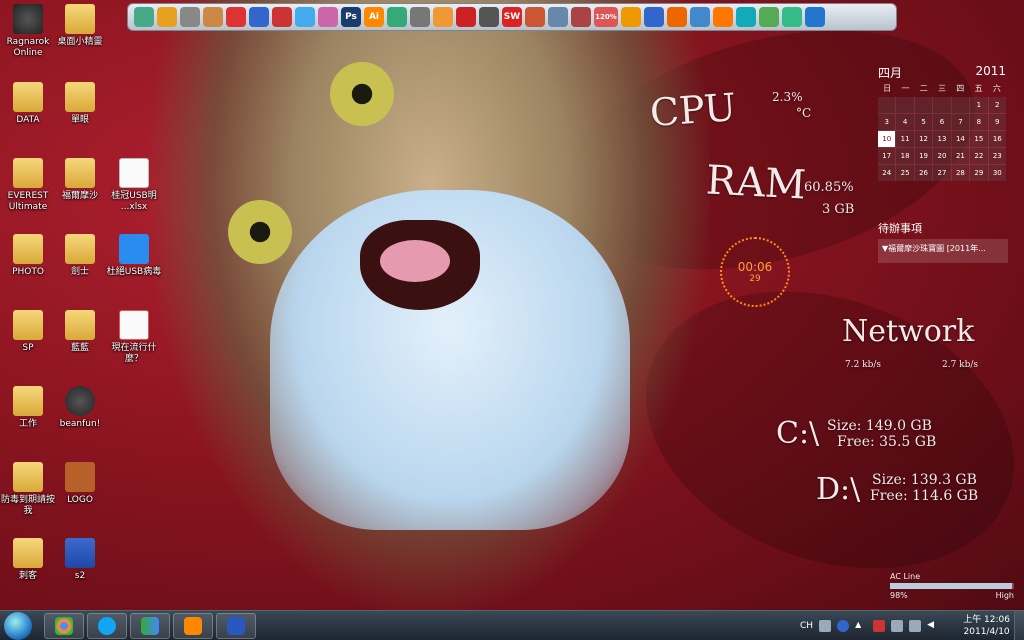 The height and width of the screenshot is (640, 1024). What do you see at coordinates (1019, 625) in the screenshot?
I see `show-desktop-button` at bounding box center [1019, 625].